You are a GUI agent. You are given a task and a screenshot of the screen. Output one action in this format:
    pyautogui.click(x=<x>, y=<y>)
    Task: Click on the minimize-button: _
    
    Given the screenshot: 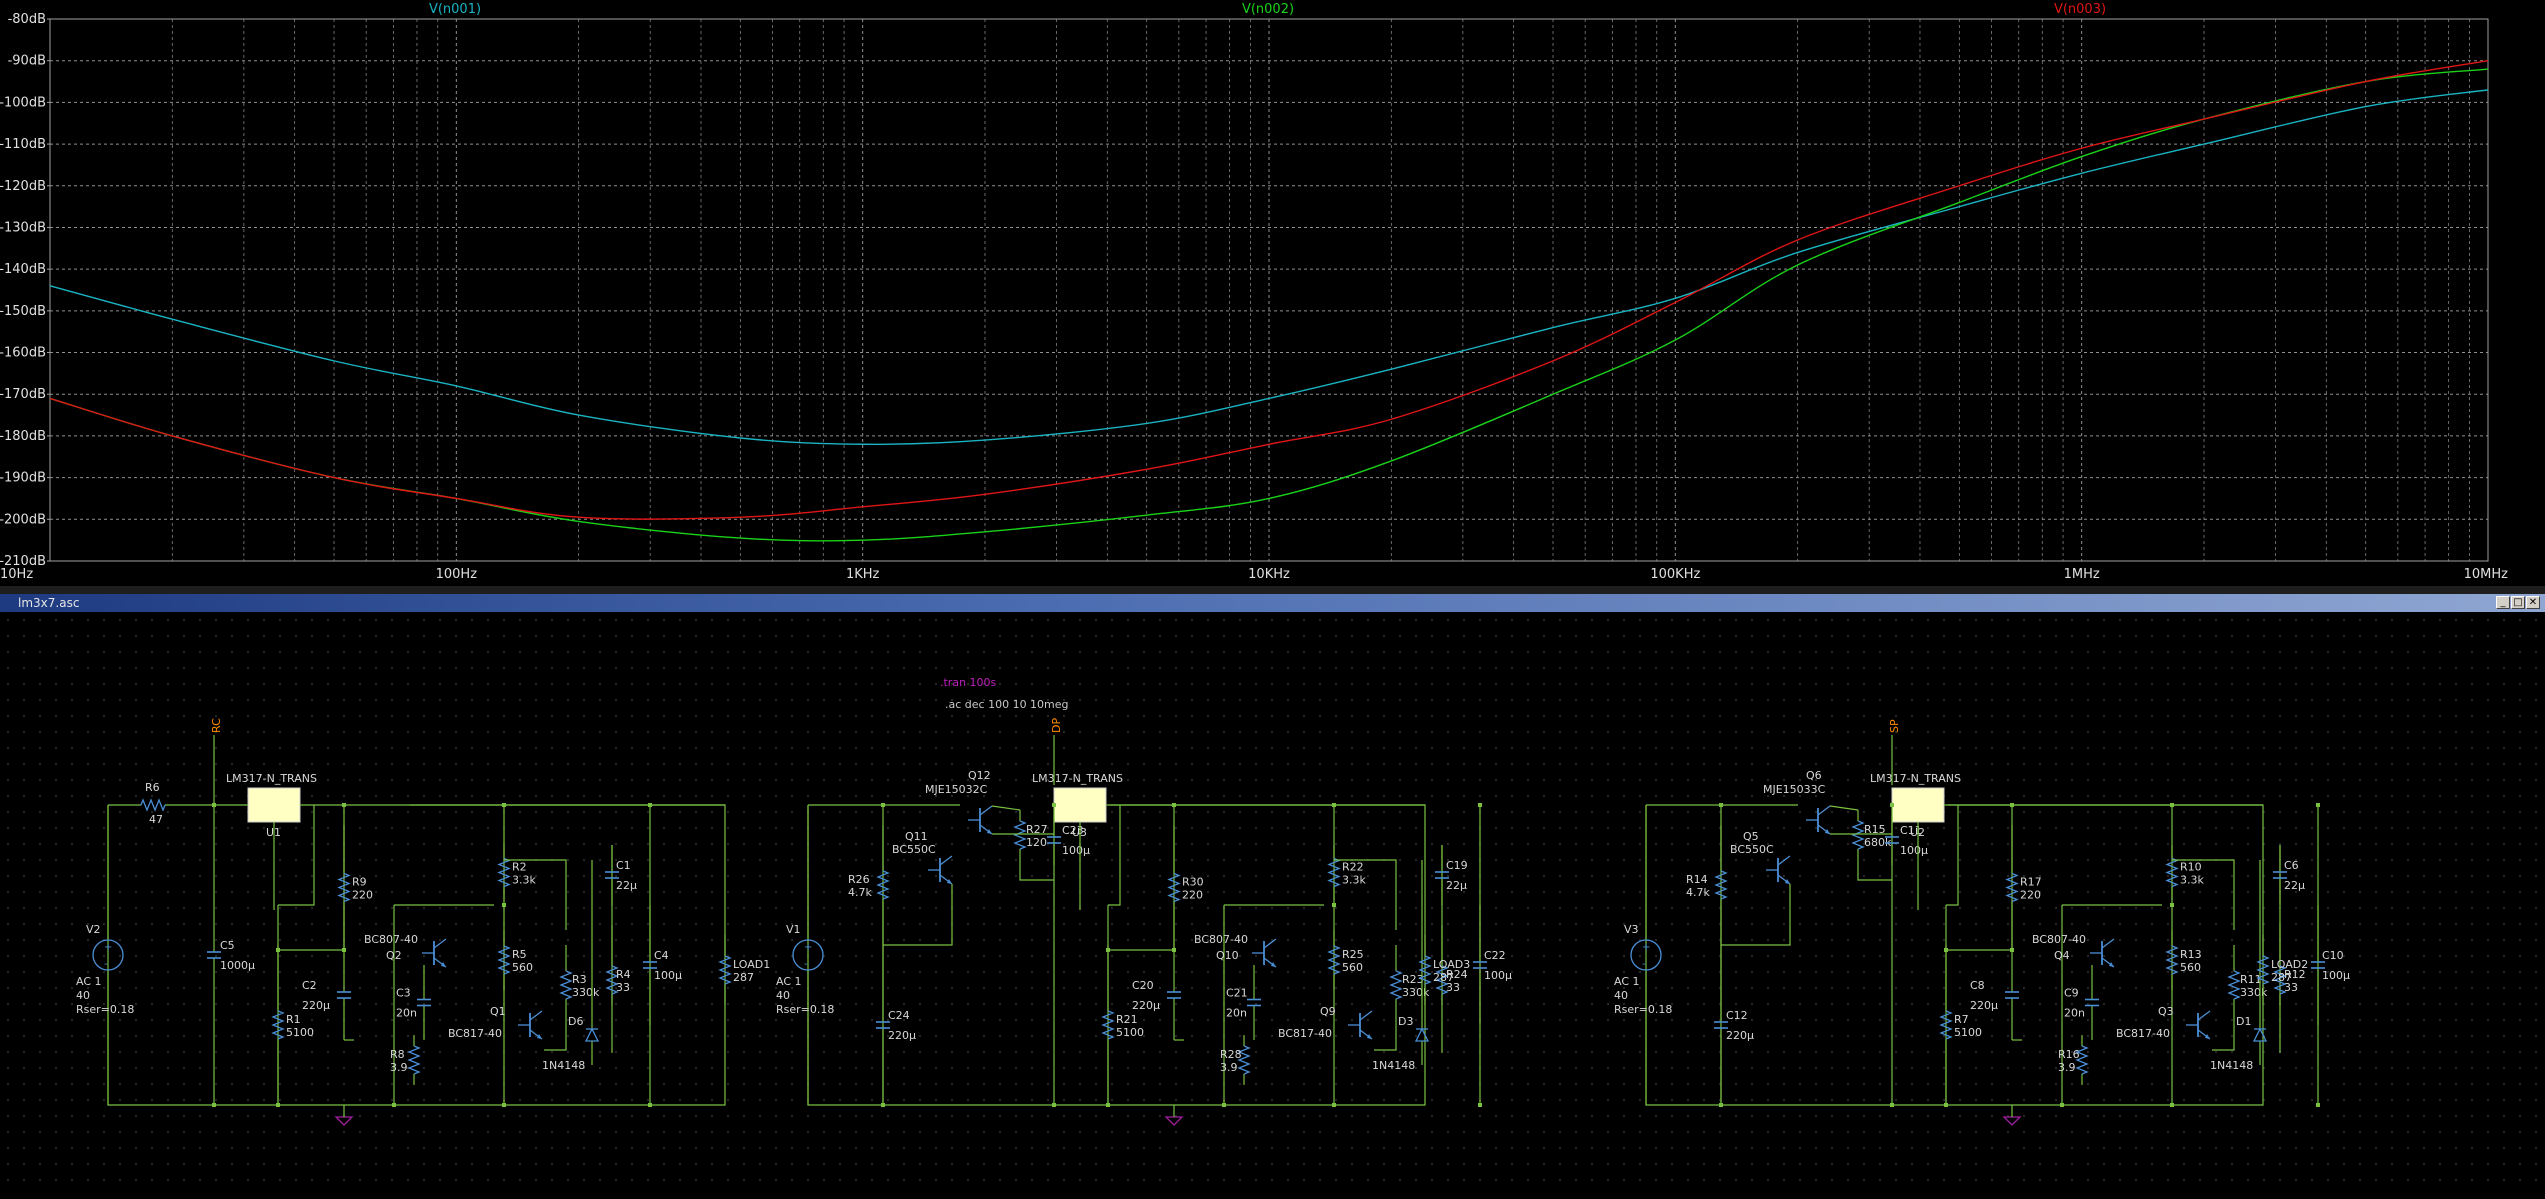 What is the action you would take?
    pyautogui.click(x=2503, y=602)
    